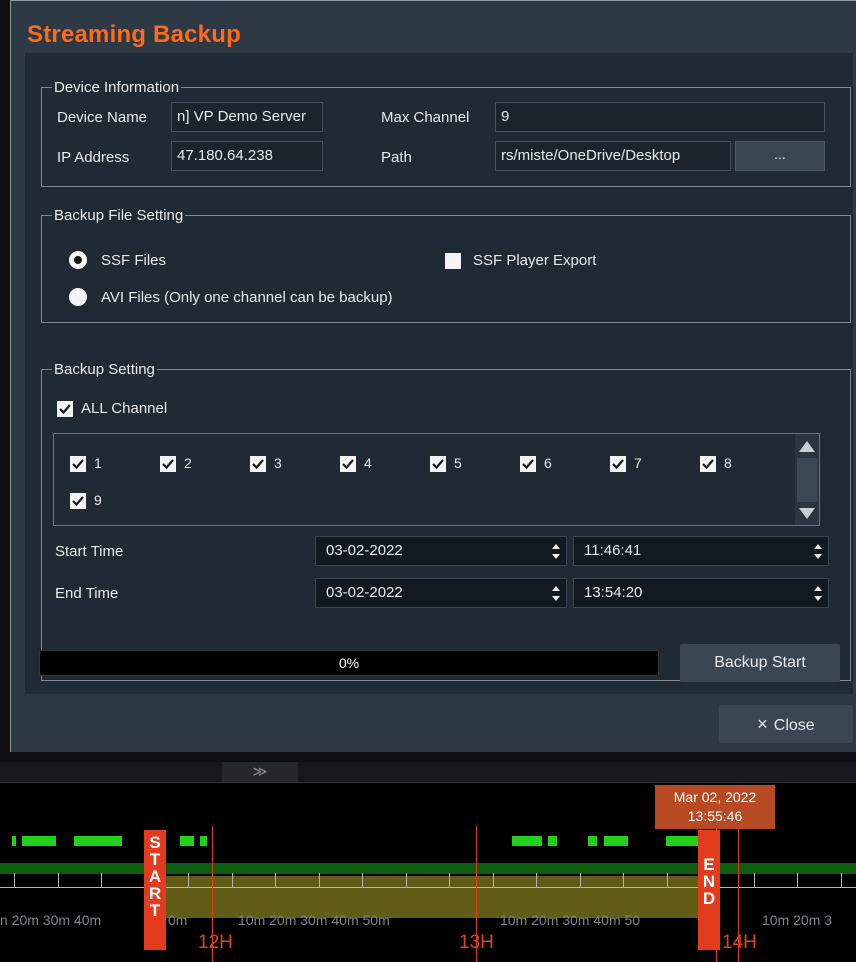  Describe the element at coordinates (762, 724) in the screenshot. I see `close-icon: ×` at that location.